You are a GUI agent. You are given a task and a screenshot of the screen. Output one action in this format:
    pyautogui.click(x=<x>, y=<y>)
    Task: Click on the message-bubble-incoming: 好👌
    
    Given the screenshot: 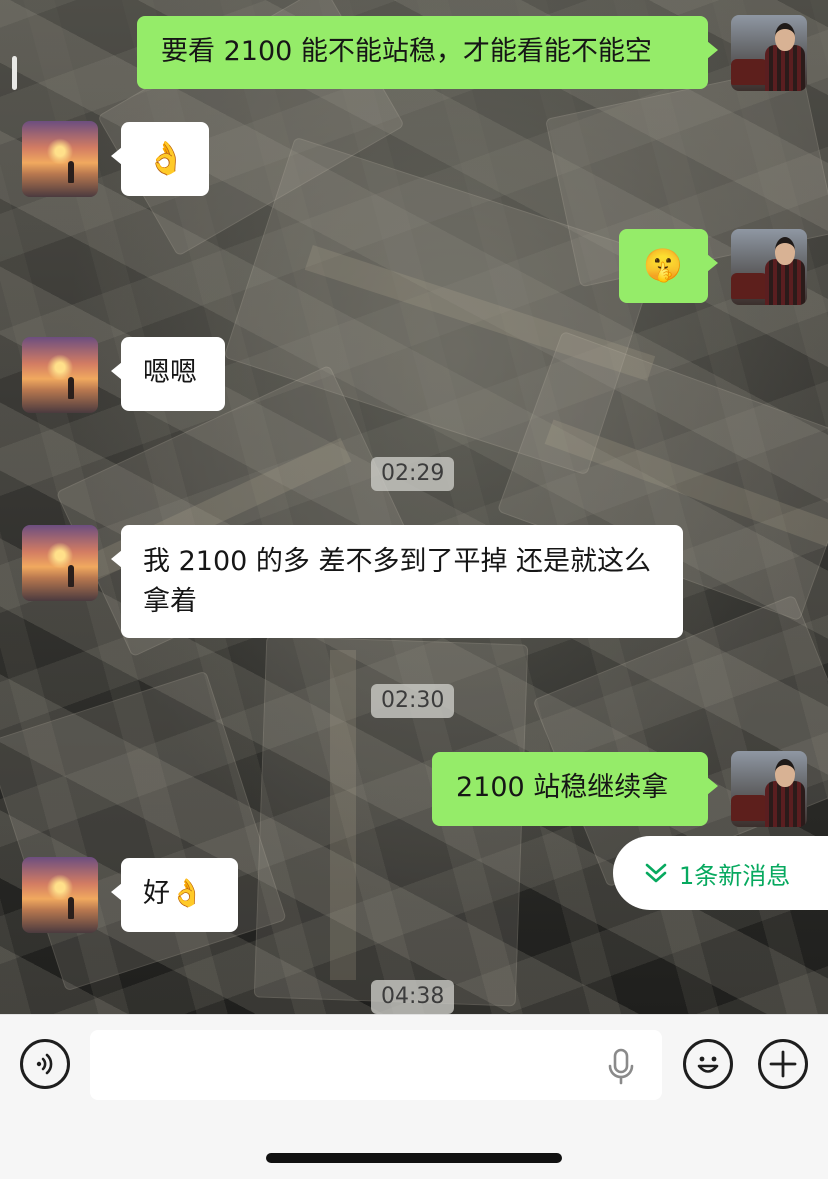 What is the action you would take?
    pyautogui.click(x=174, y=895)
    